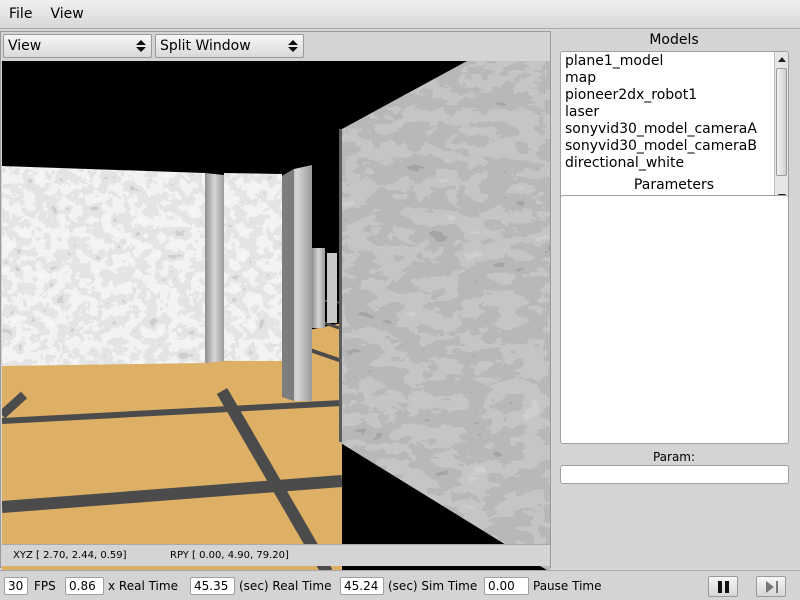 This screenshot has width=800, height=600. What do you see at coordinates (16, 586) in the screenshot?
I see `fps-field: 30` at bounding box center [16, 586].